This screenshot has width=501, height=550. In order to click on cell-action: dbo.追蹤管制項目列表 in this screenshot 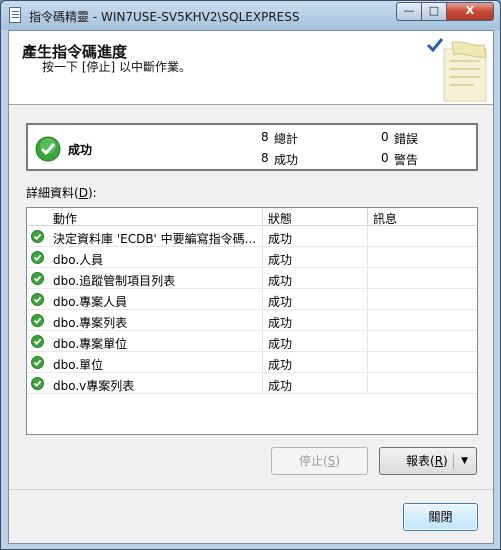, I will do `click(114, 281)`.